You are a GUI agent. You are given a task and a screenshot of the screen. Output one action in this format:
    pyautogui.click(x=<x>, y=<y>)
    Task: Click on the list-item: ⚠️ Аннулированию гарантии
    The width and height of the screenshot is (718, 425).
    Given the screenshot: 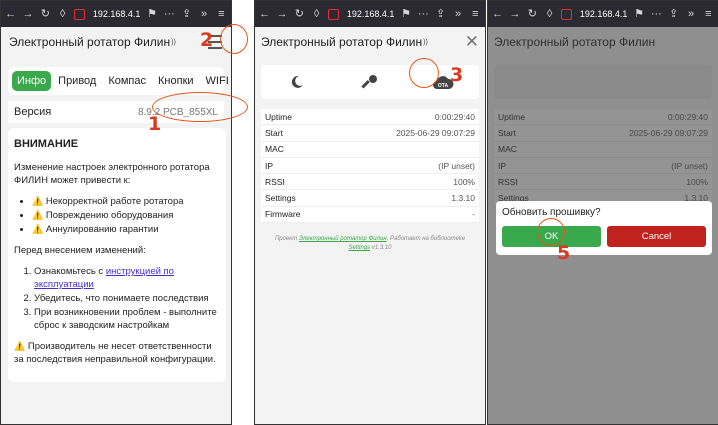 What is the action you would take?
    pyautogui.click(x=126, y=229)
    